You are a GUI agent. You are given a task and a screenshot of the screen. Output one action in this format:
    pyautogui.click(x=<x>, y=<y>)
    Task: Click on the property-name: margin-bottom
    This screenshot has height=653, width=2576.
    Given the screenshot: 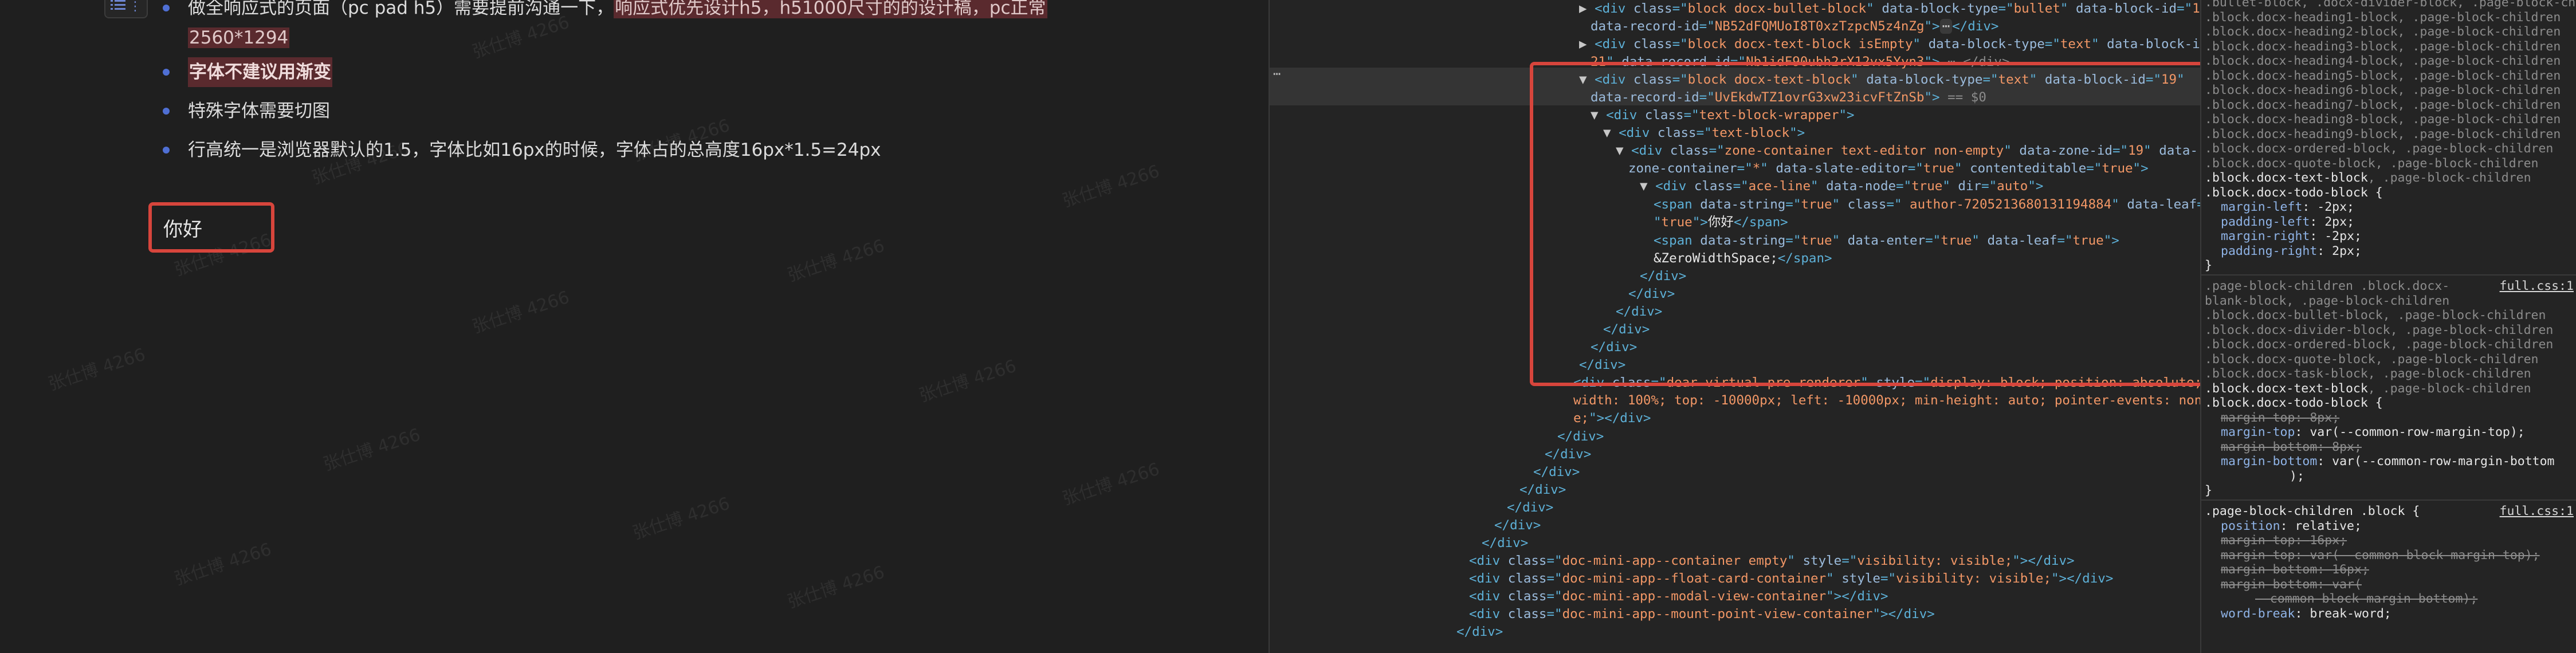 What is the action you would take?
    pyautogui.click(x=2270, y=447)
    